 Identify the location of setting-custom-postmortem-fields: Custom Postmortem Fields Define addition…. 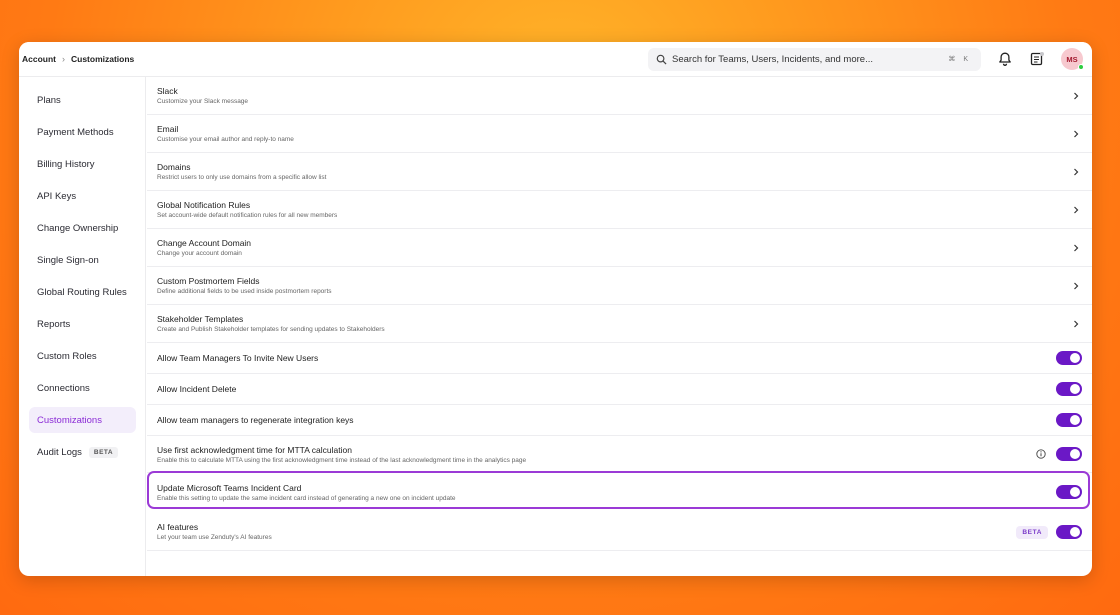
(619, 286).